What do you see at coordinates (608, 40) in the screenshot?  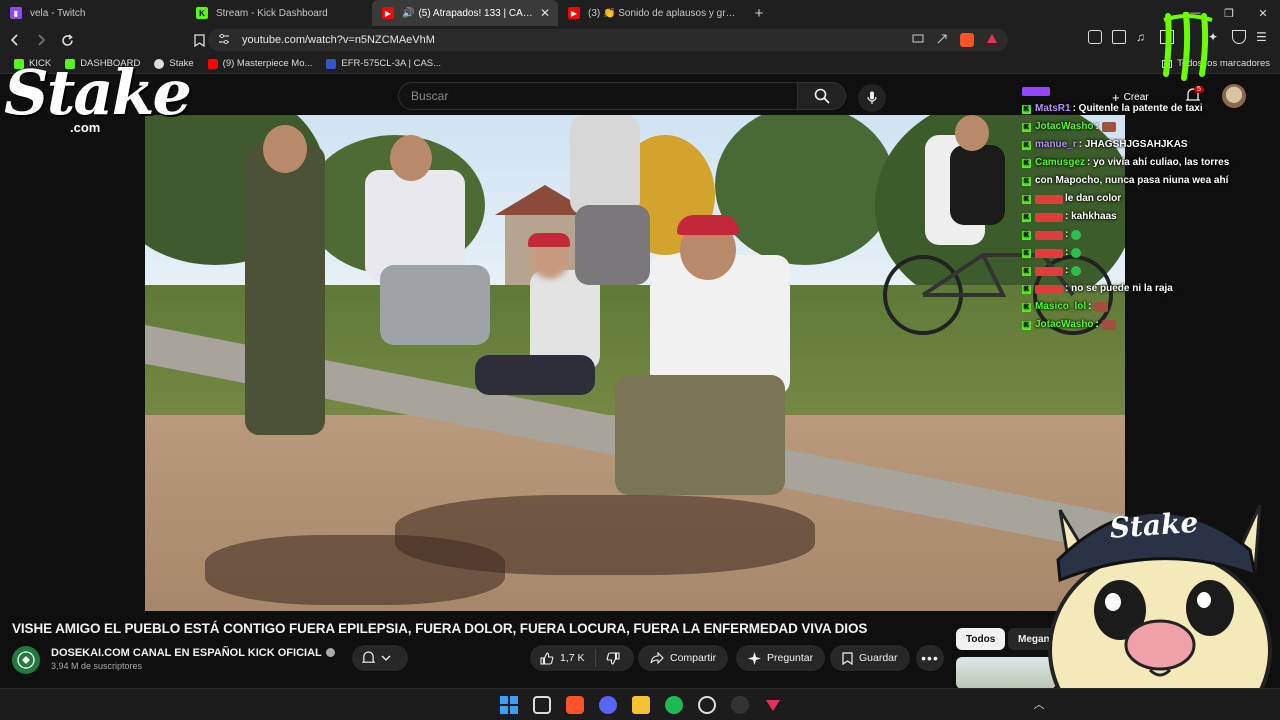 I see `address-bar: youtube.com/watch?v=n5NZCMAeVhM` at bounding box center [608, 40].